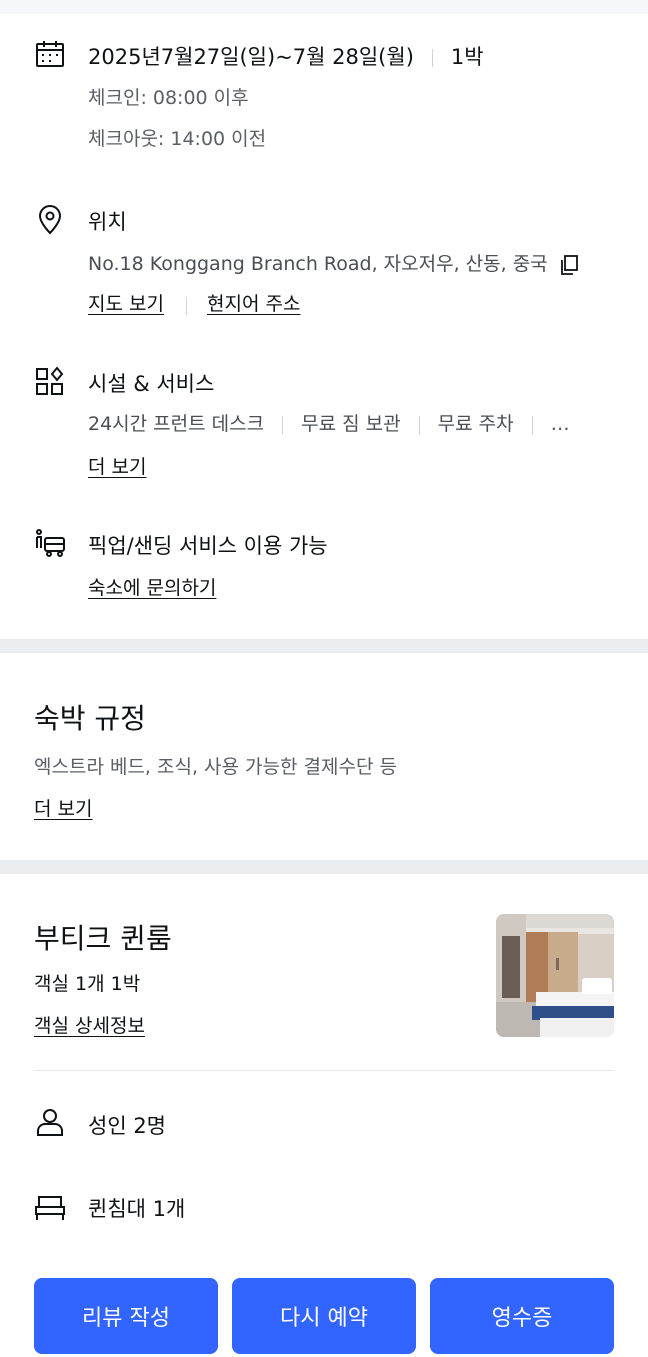  What do you see at coordinates (89, 1026) in the screenshot?
I see `room-detail-link: 객실 상세정보` at bounding box center [89, 1026].